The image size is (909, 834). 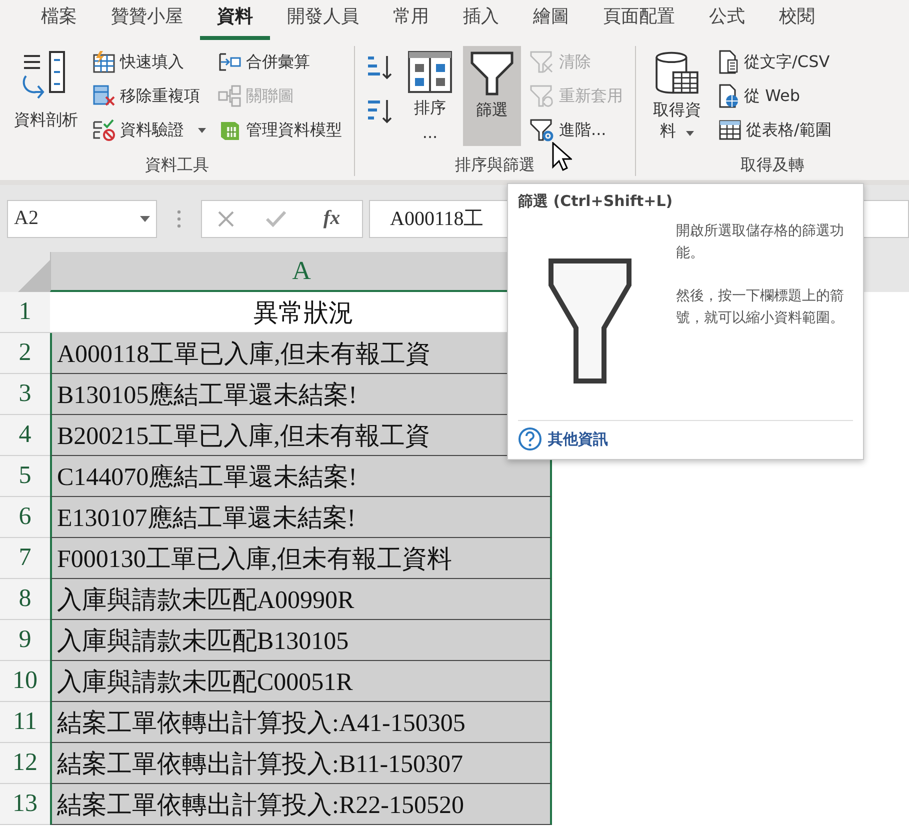 I want to click on tooltip-title: 篩選 (Ctrl+Shift+L), so click(x=596, y=201).